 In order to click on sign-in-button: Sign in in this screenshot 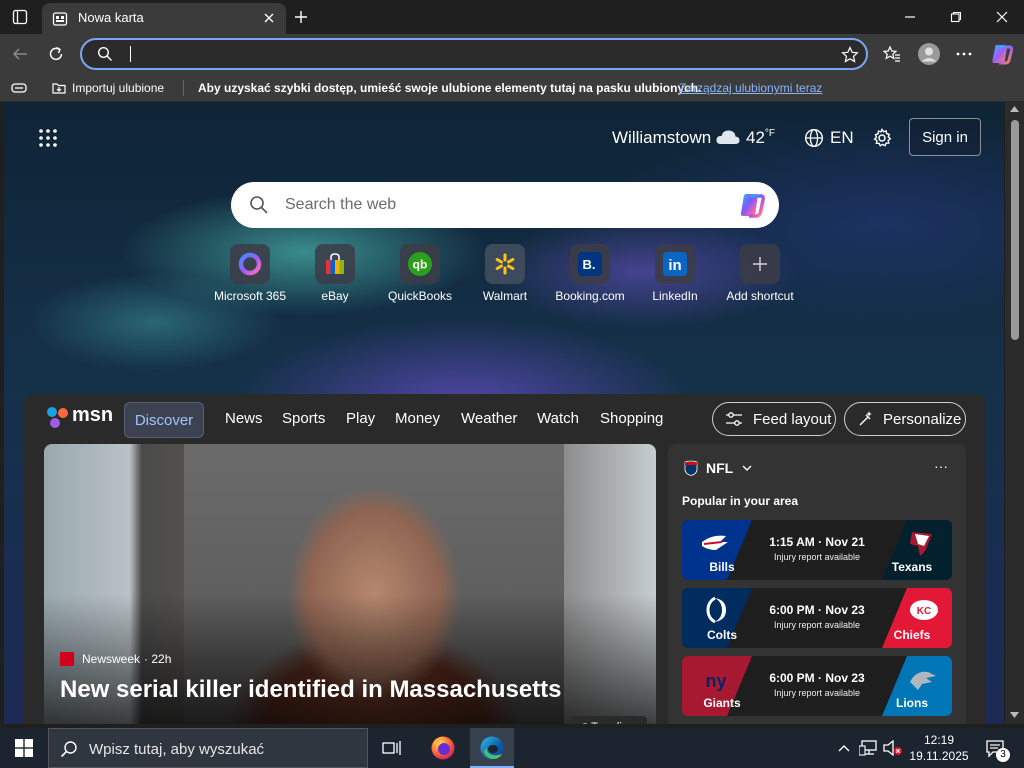, I will do `click(945, 137)`.